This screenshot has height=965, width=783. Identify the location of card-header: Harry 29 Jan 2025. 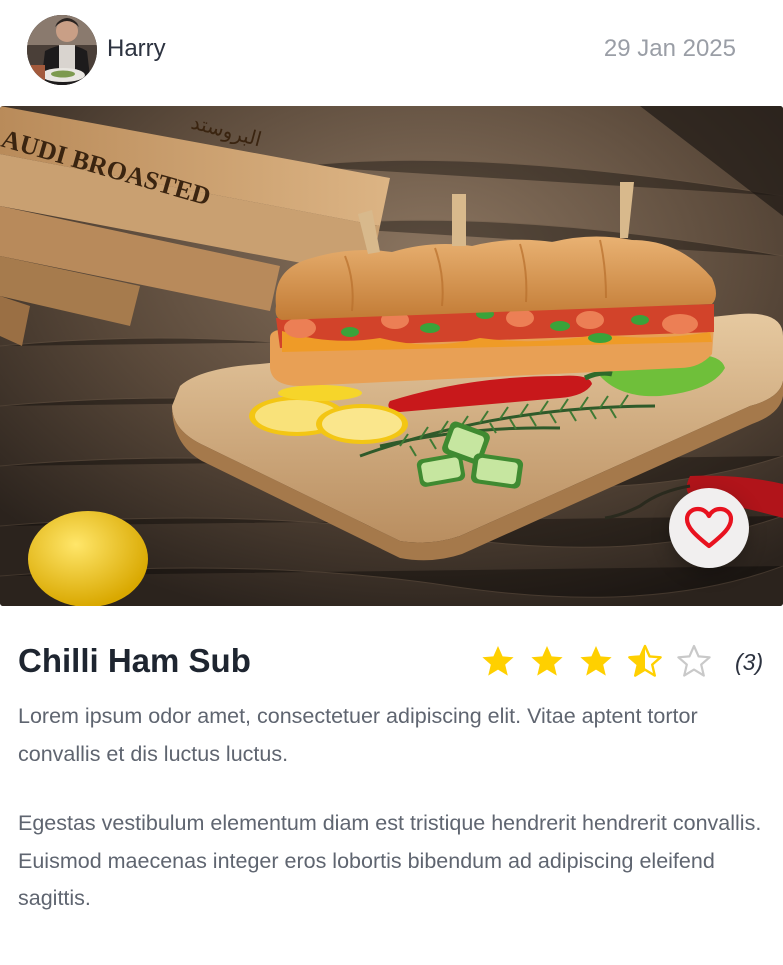
(391, 53).